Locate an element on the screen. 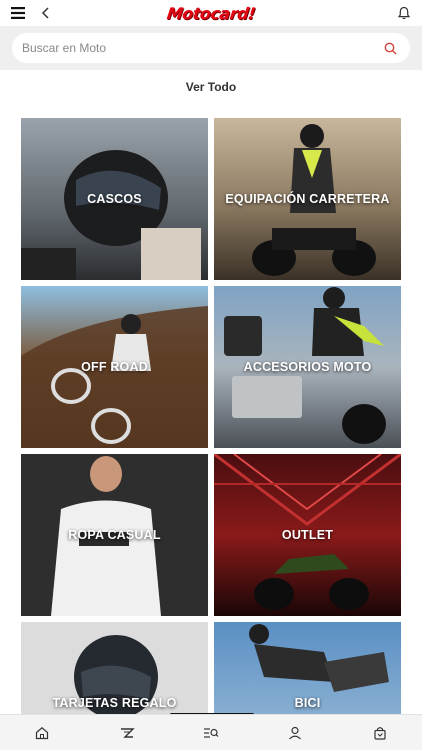 The height and width of the screenshot is (750, 422). category-label: TARJETAS REGALO is located at coordinates (114, 703).